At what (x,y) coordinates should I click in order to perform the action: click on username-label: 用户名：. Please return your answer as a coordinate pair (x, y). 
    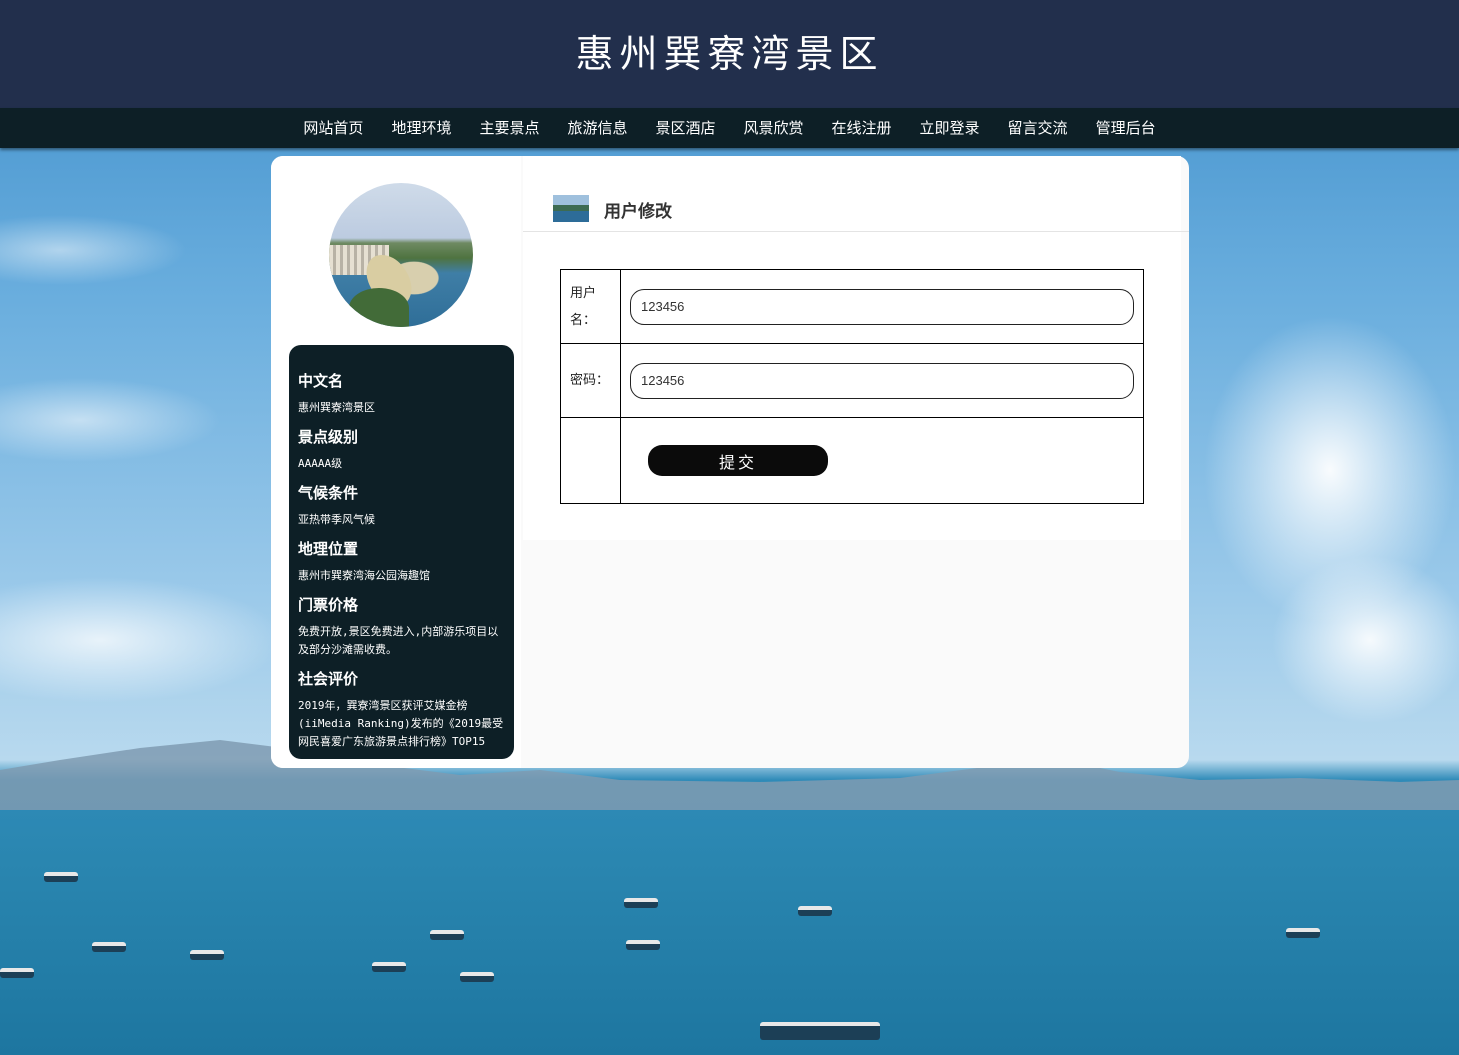
    Looking at the image, I should click on (590, 306).